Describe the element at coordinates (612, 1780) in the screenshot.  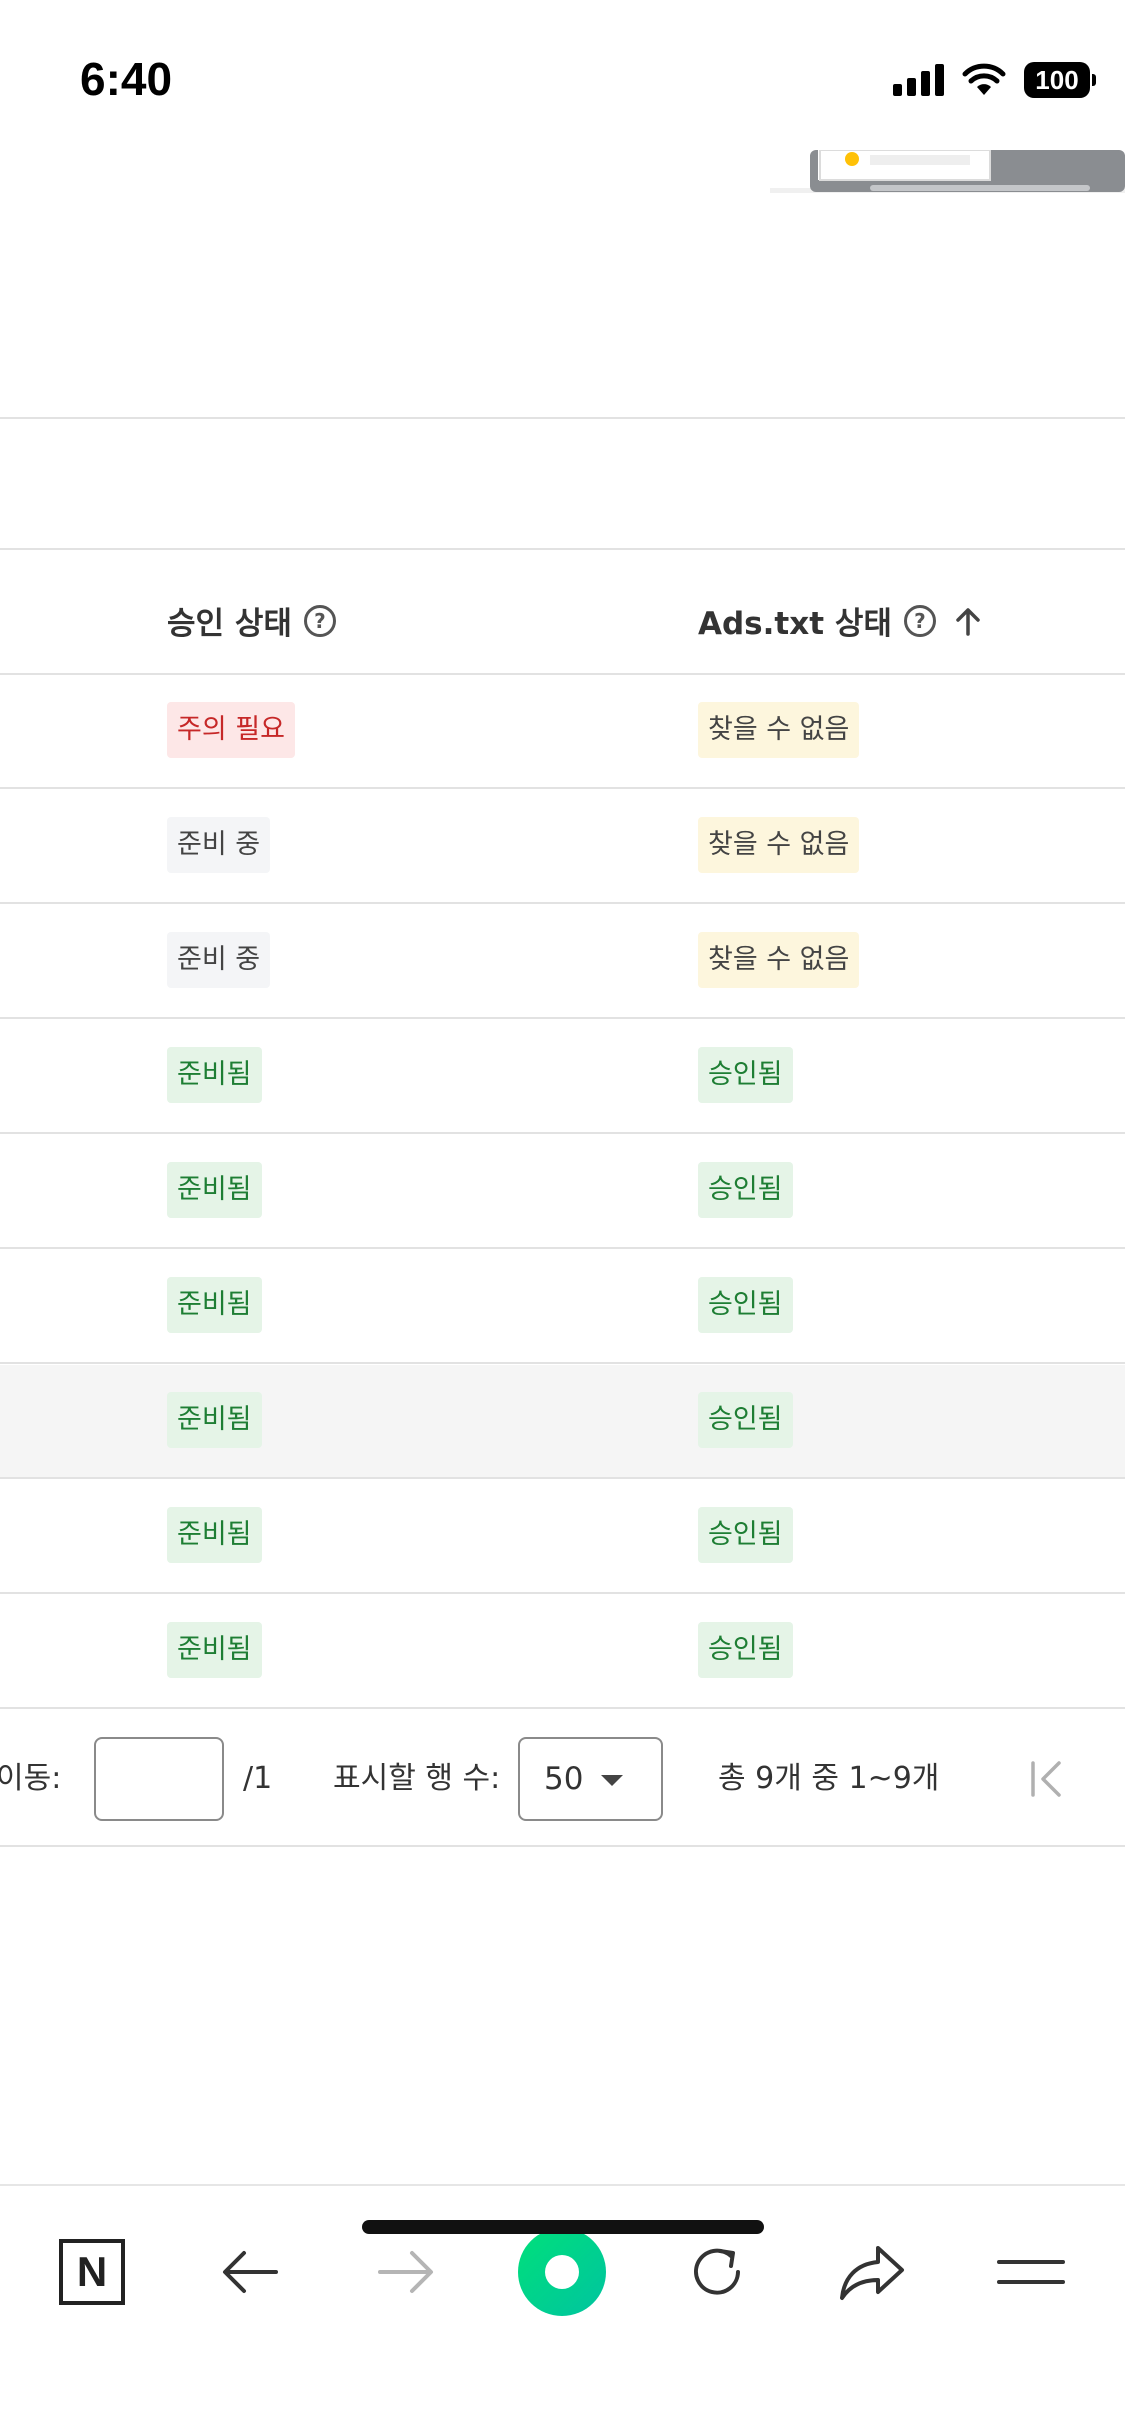
I see `caret-down-icon` at that location.